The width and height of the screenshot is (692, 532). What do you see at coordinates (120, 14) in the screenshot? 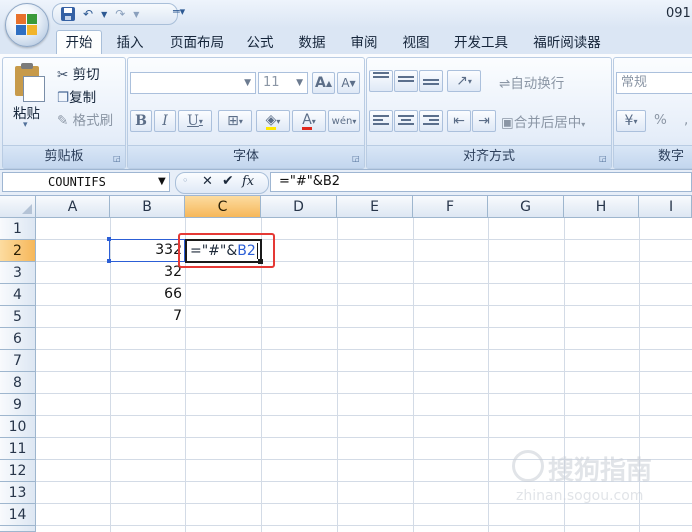
I see `redo-button: ↷` at bounding box center [120, 14].